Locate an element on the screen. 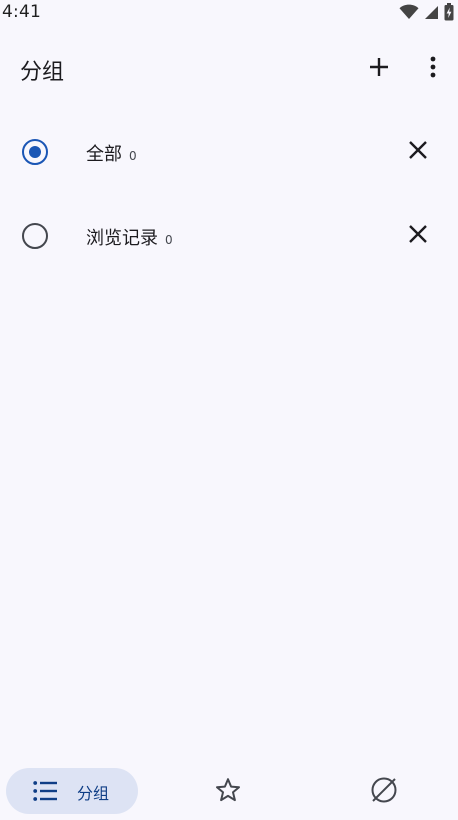 The height and width of the screenshot is (820, 458). group-label: 全部 0 is located at coordinates (111, 153).